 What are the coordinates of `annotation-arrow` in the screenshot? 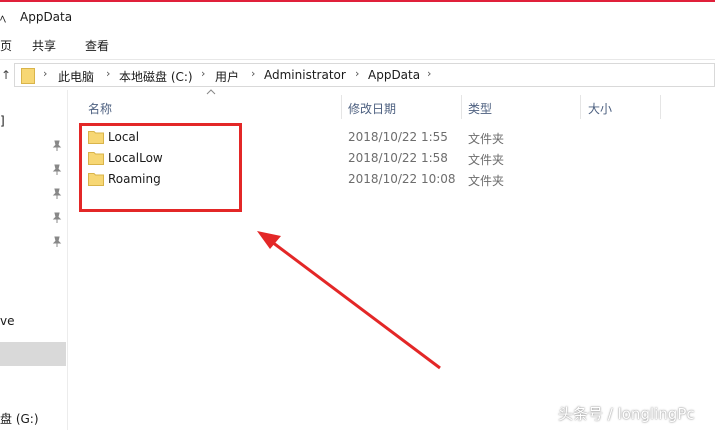 It's located at (349, 300).